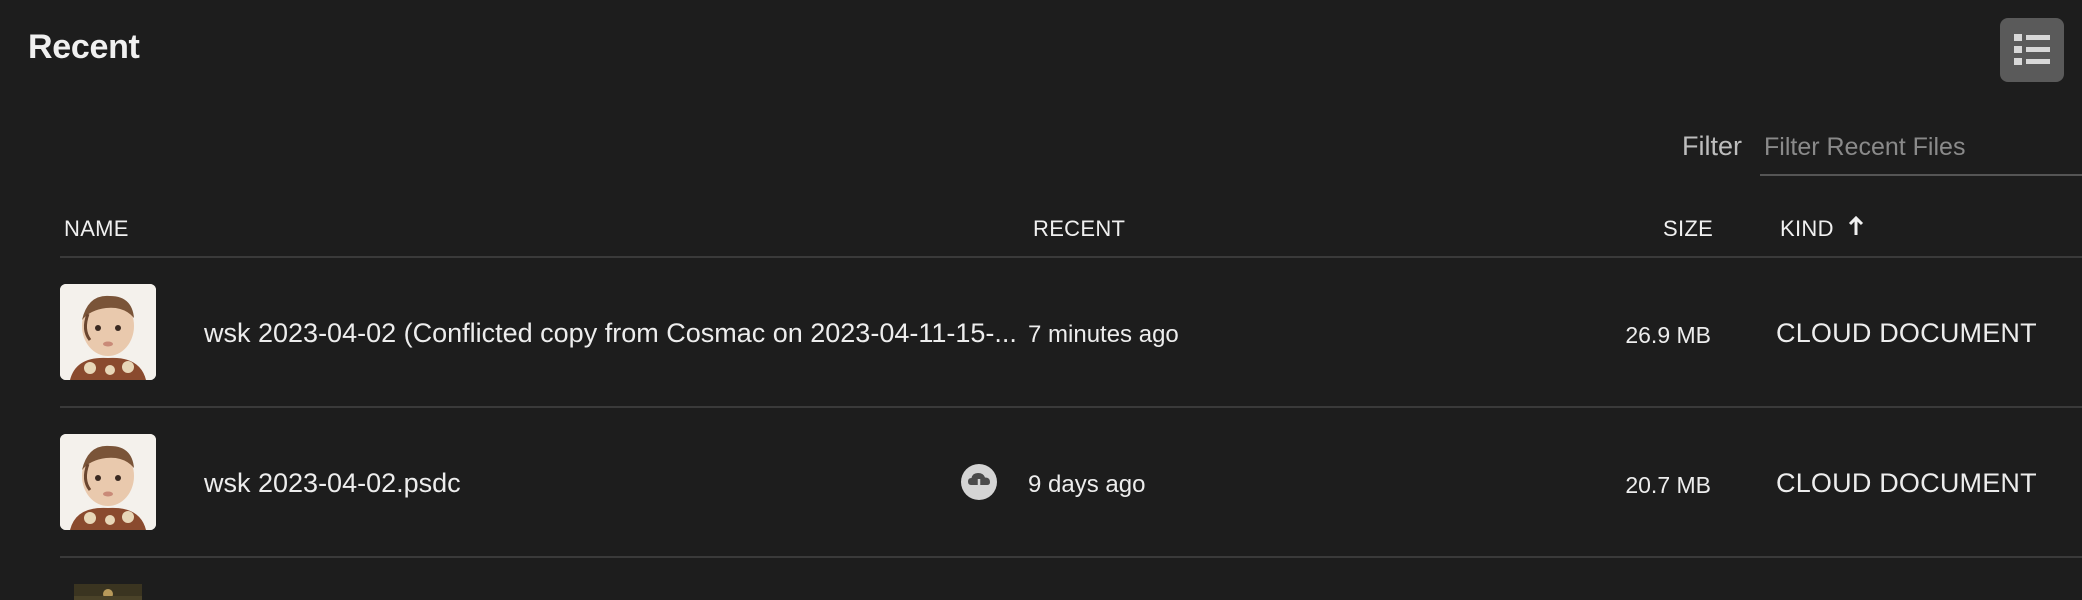 Image resolution: width=2082 pixels, height=600 pixels. Describe the element at coordinates (96, 229) in the screenshot. I see `column-header-name: NAME` at that location.